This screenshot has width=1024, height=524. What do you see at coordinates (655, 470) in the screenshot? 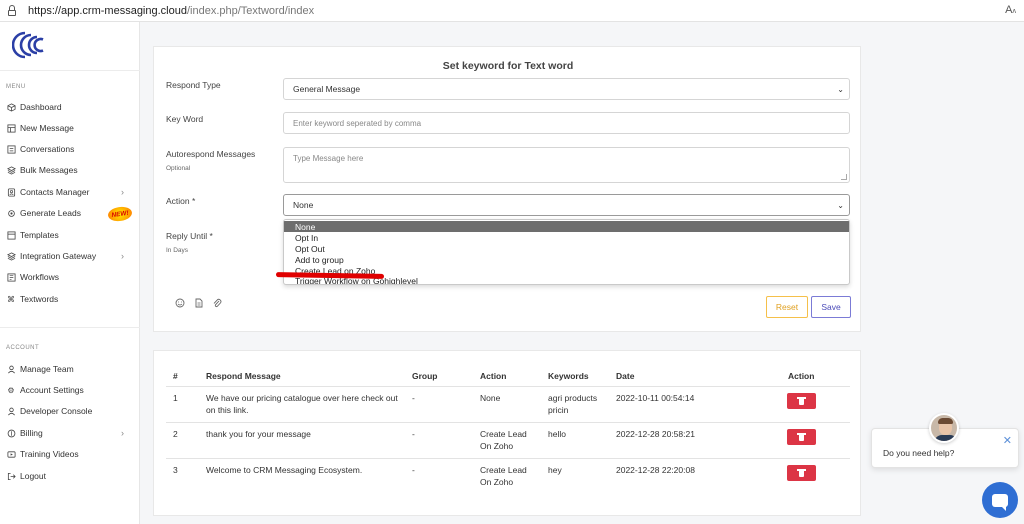
I see `row-date: 2022-12-28 22:20:08` at bounding box center [655, 470].